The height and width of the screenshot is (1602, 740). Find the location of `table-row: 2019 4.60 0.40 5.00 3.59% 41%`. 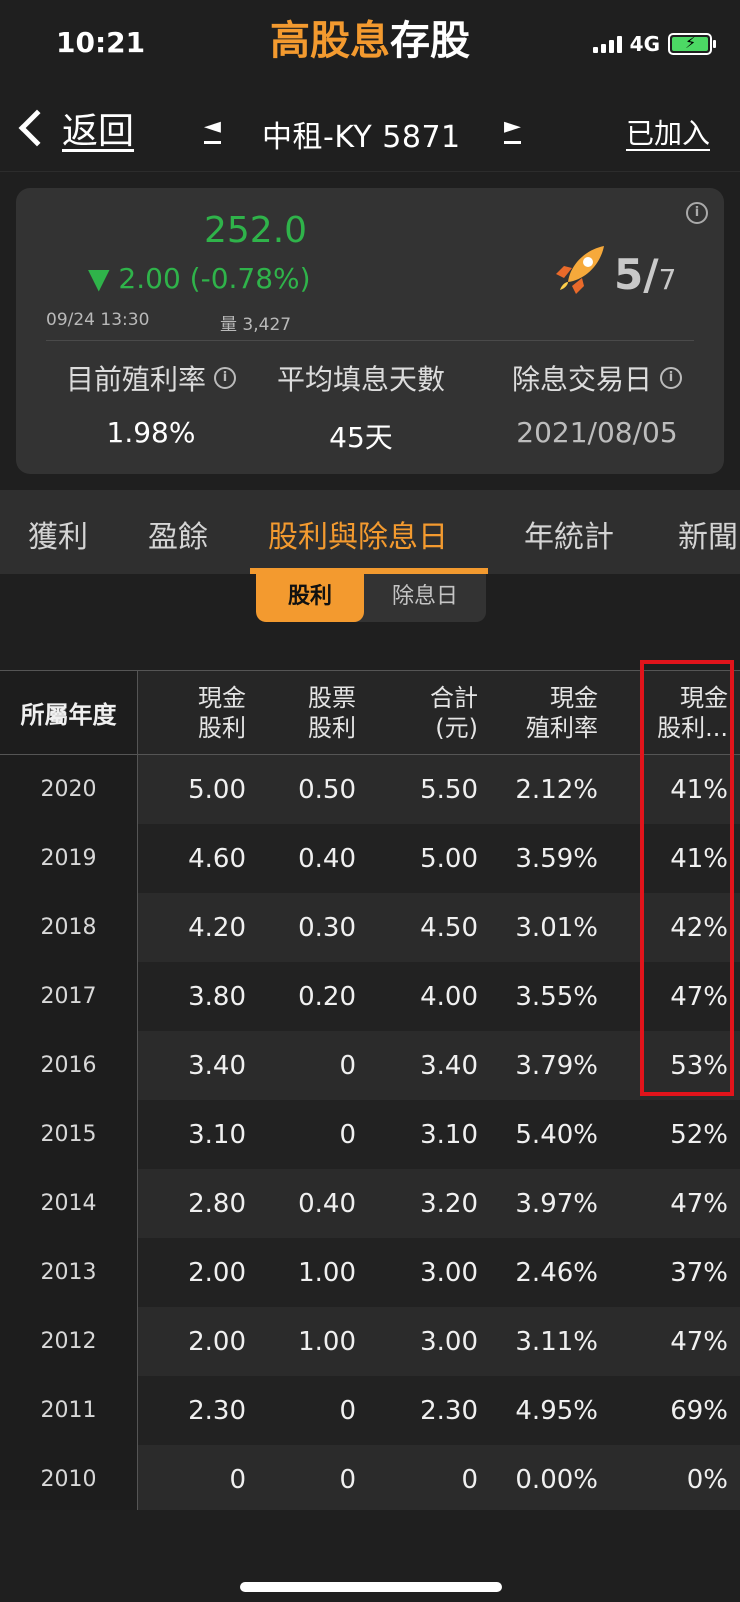

table-row: 2019 4.60 0.40 5.00 3.59% 41% is located at coordinates (370, 858).